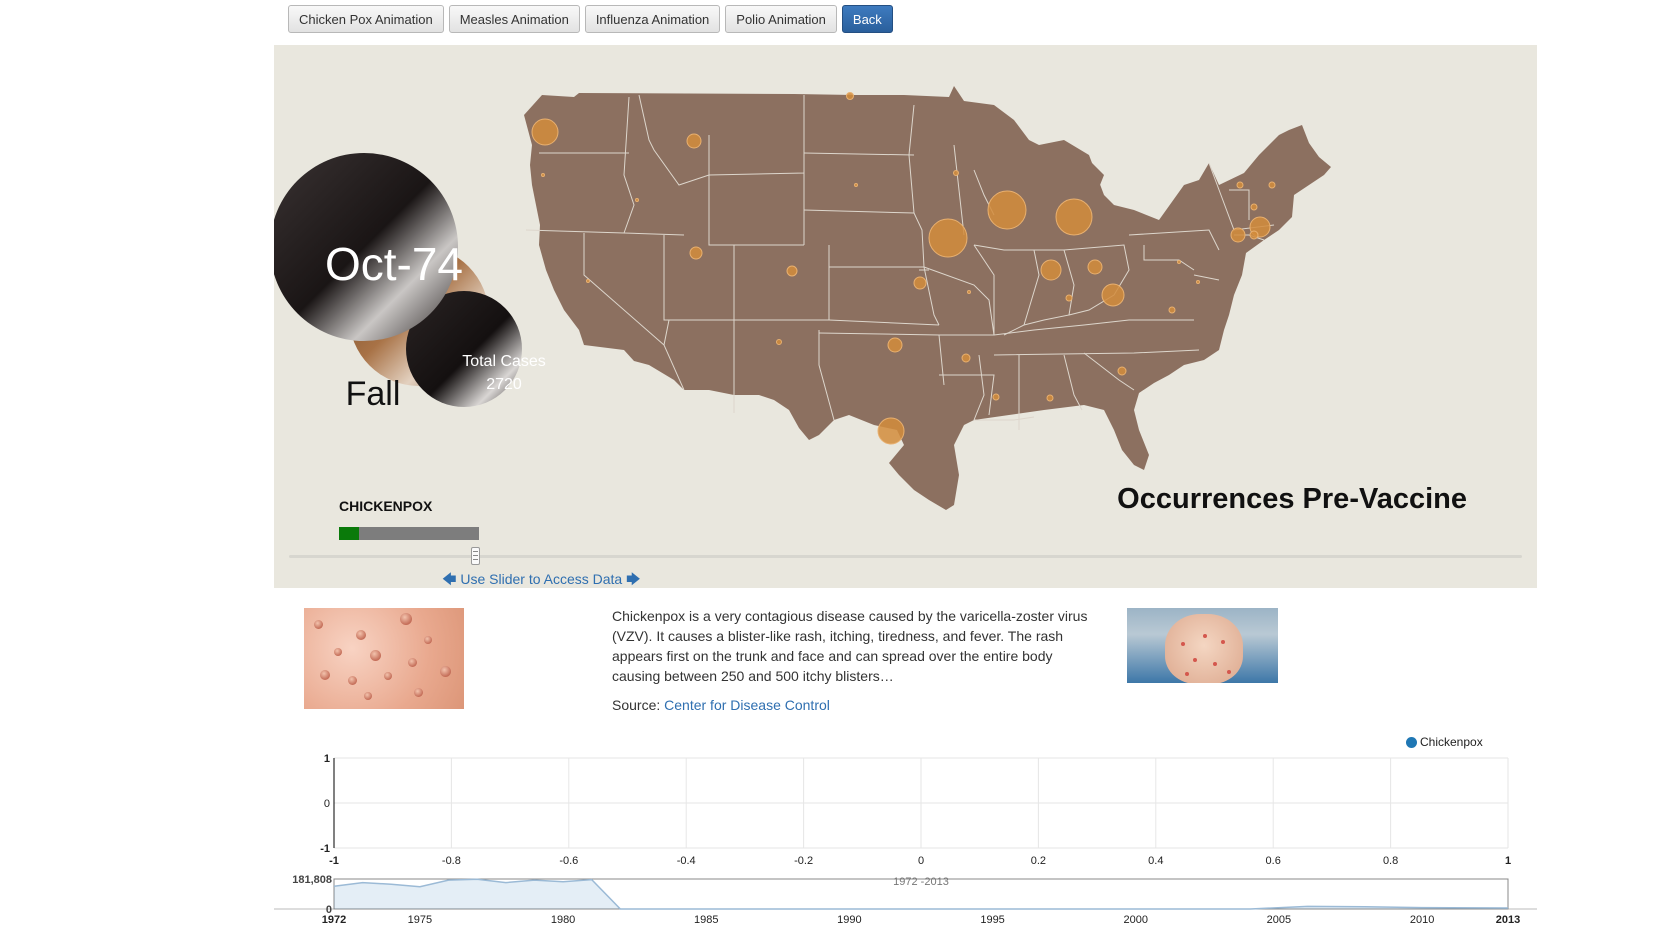 This screenshot has width=1672, height=934. What do you see at coordinates (921, 882) in the screenshot?
I see `brush-range-label: 1972 -2013` at bounding box center [921, 882].